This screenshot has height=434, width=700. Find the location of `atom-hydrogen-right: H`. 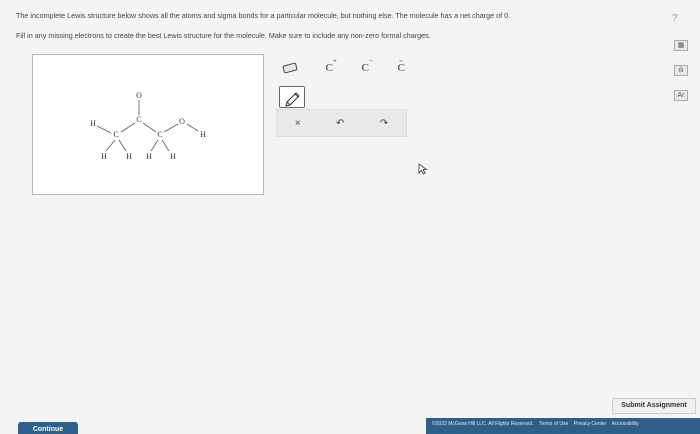

atom-hydrogen-right: H is located at coordinates (203, 134).